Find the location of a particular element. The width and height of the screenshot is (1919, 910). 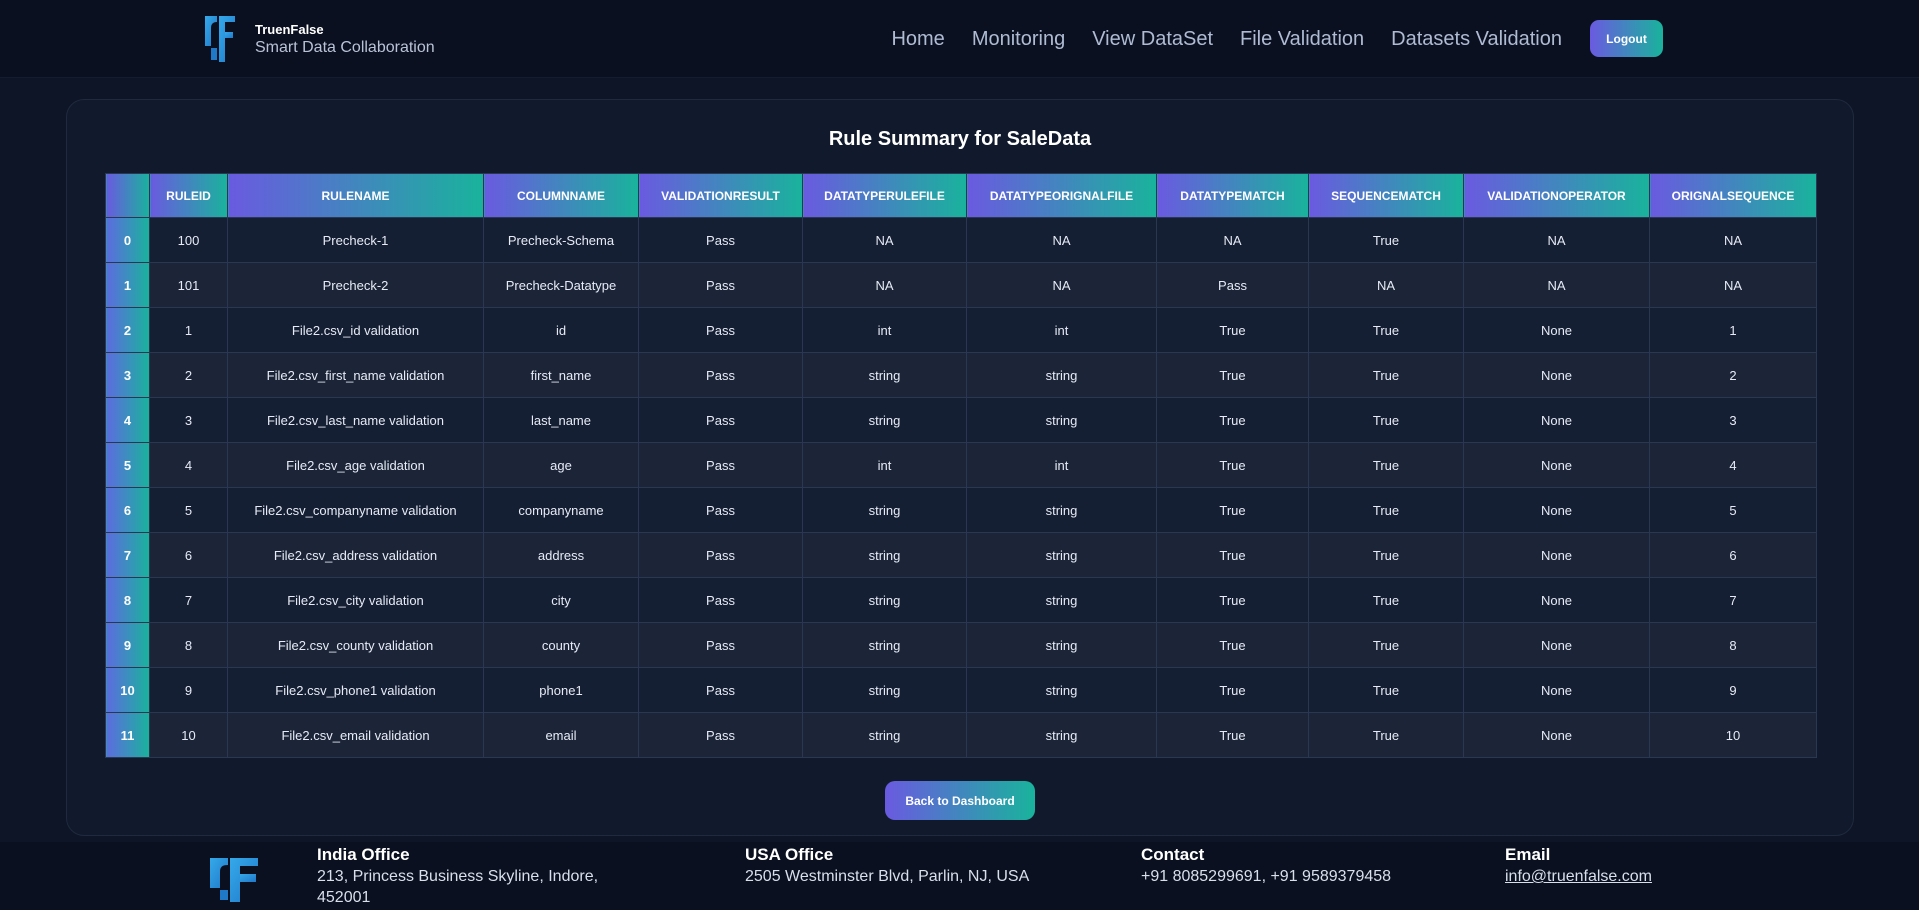

table-cell: File2.csv_address validation is located at coordinates (355, 555).